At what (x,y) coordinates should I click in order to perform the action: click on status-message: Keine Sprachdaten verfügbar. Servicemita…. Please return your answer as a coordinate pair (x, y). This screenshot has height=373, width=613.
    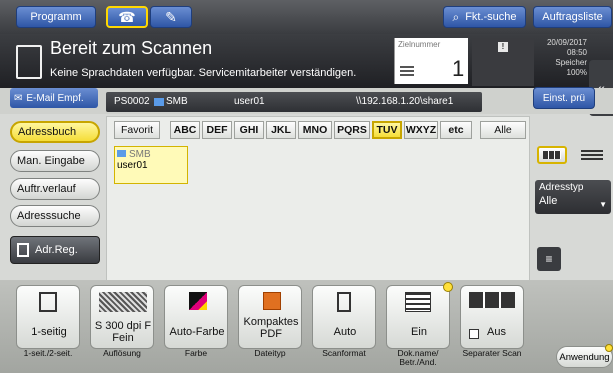
    Looking at the image, I should click on (203, 73).